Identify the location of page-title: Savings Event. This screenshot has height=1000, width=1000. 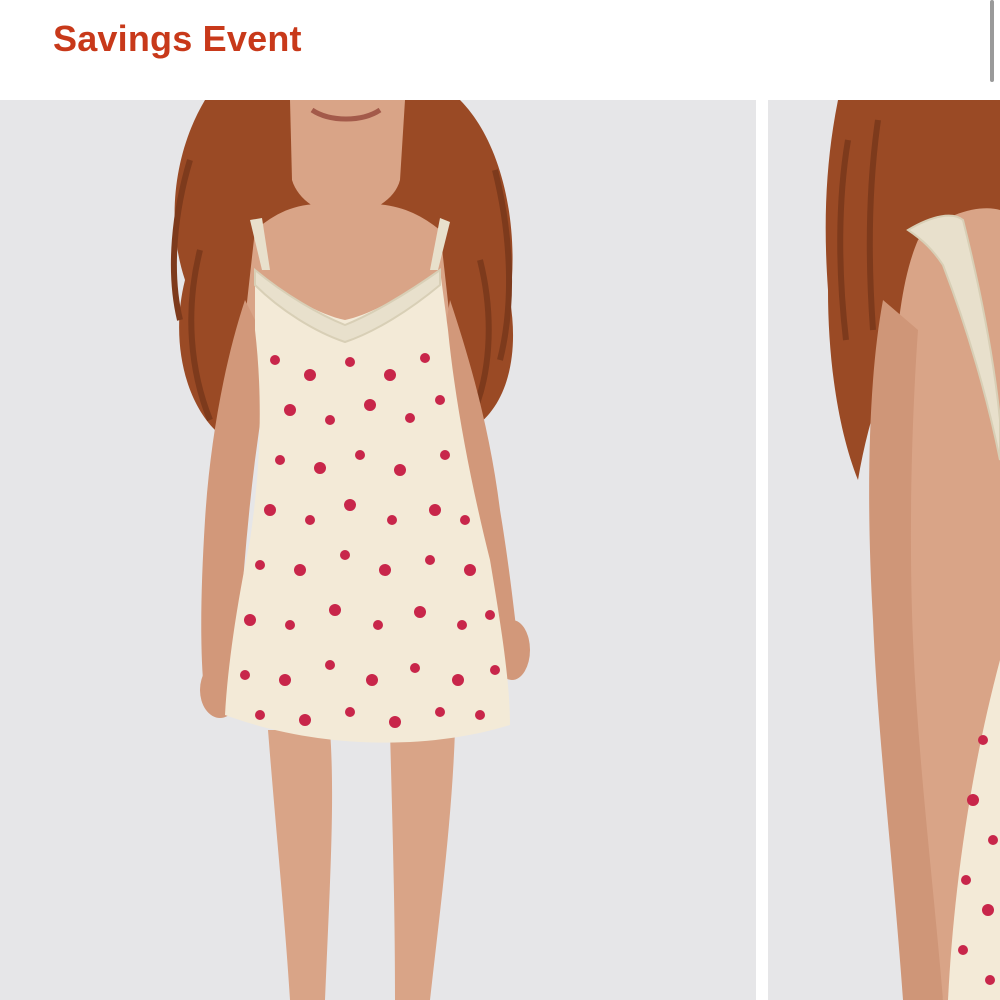
(177, 38).